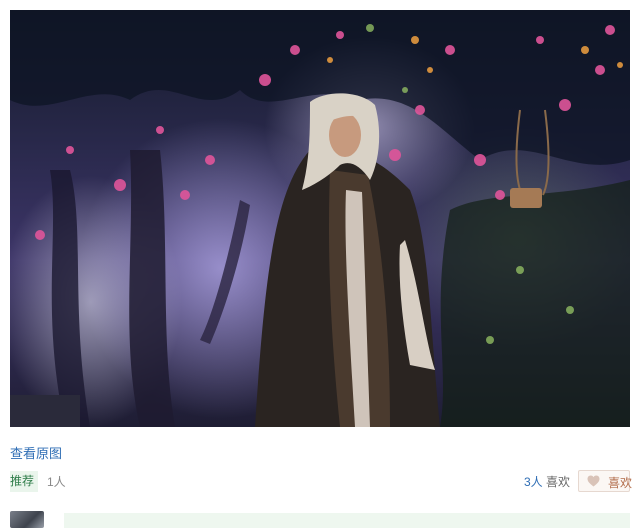  What do you see at coordinates (347, 520) in the screenshot?
I see `comment-preview` at bounding box center [347, 520].